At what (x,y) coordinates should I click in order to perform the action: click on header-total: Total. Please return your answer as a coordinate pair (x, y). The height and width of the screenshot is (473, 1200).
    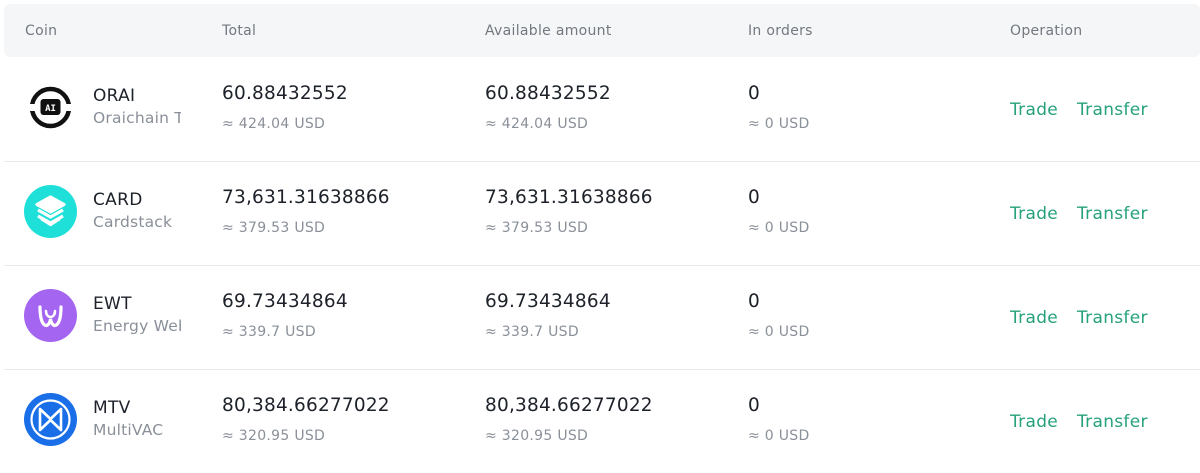
    Looking at the image, I should click on (239, 31).